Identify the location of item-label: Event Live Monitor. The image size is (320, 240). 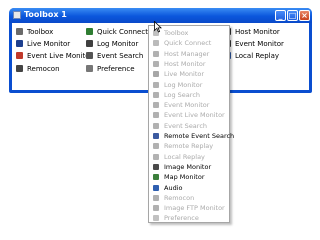
(60, 56).